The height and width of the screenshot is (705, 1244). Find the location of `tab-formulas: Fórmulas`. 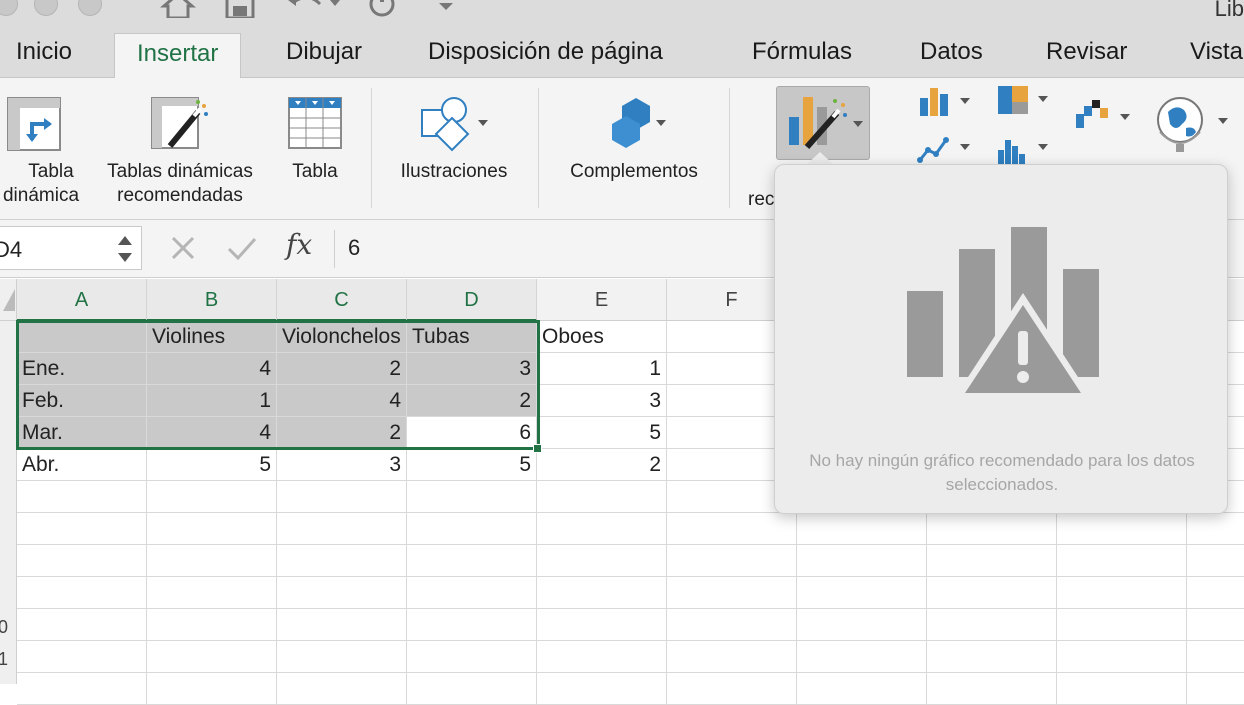

tab-formulas: Fórmulas is located at coordinates (802, 52).